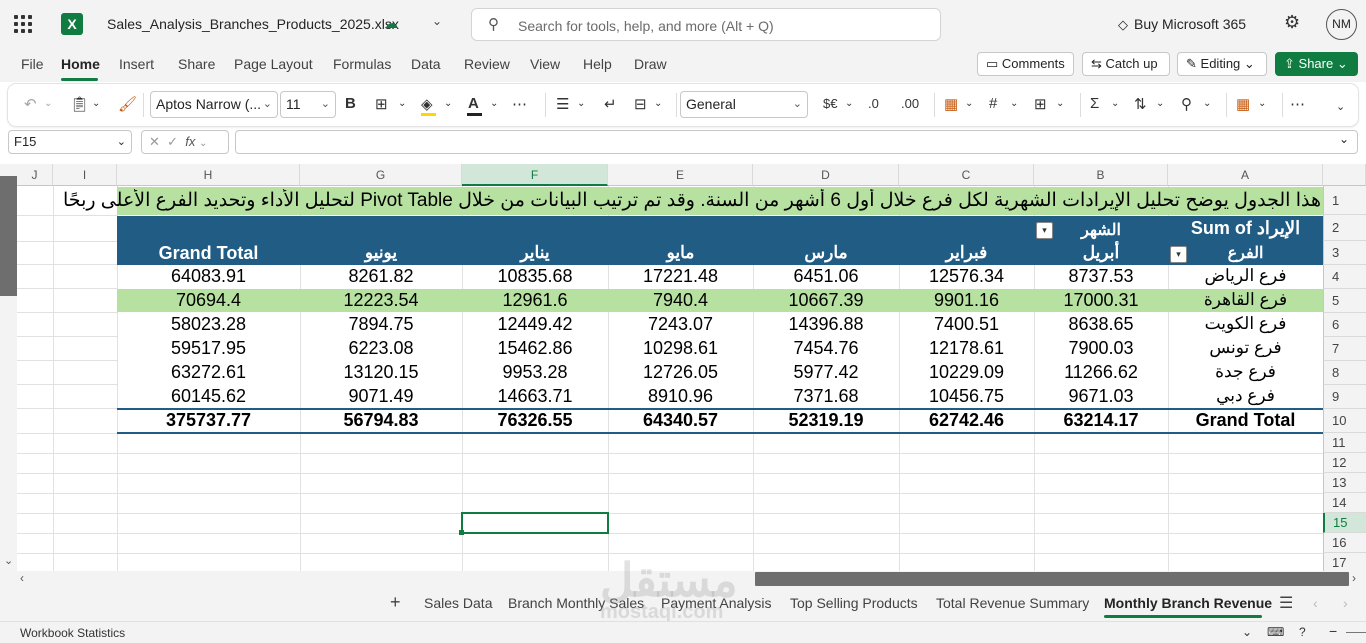  I want to click on menu-share: Share, so click(196, 64).